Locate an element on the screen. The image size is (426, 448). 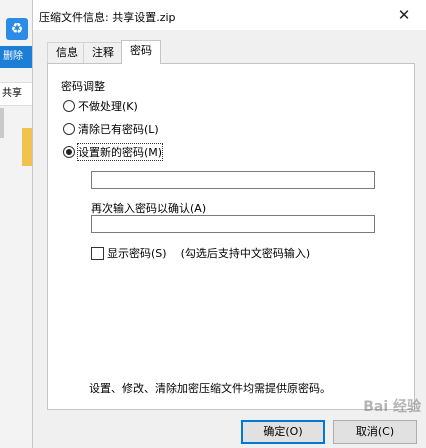
show-password-label: 显示密码(S) is located at coordinates (137, 253).